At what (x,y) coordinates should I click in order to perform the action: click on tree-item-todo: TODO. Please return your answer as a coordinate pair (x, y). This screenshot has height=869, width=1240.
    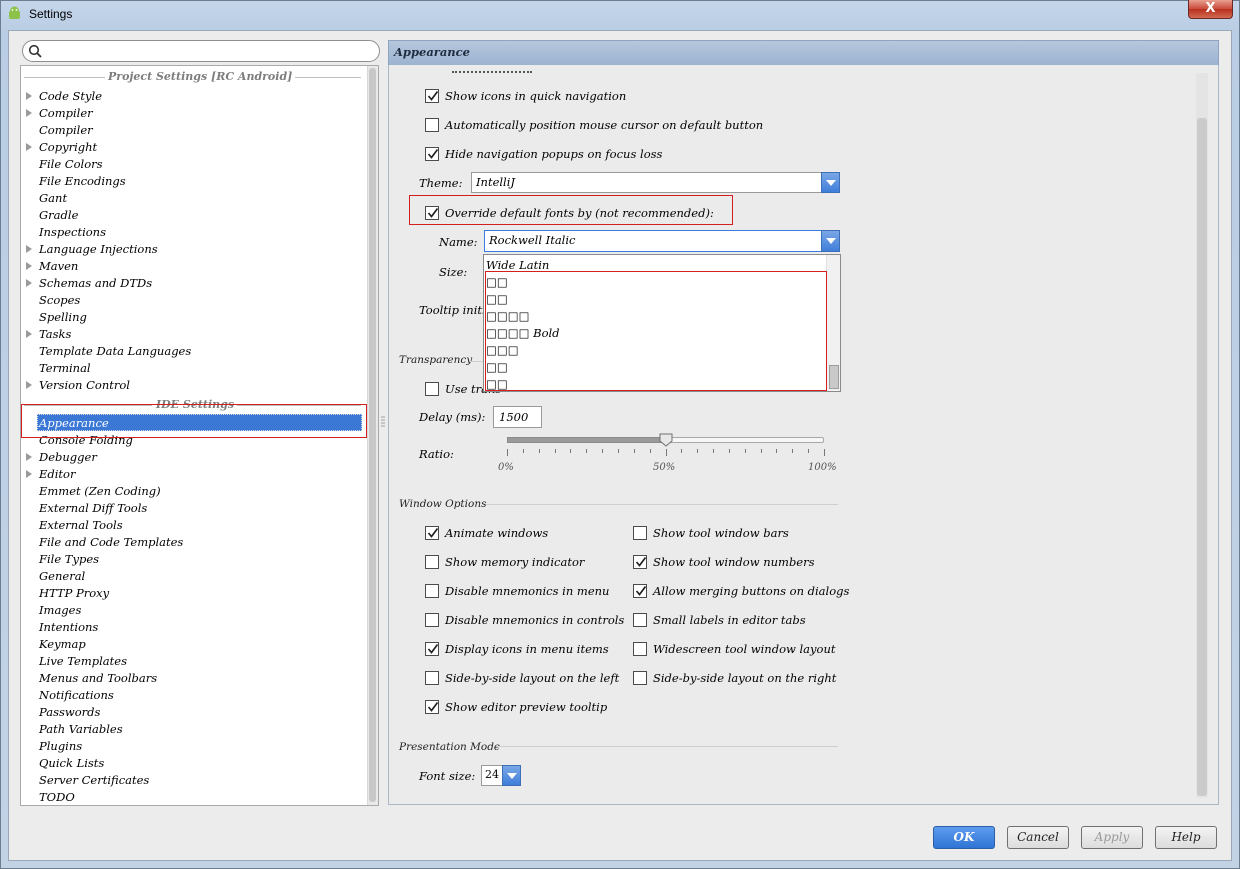
    Looking at the image, I should click on (57, 797).